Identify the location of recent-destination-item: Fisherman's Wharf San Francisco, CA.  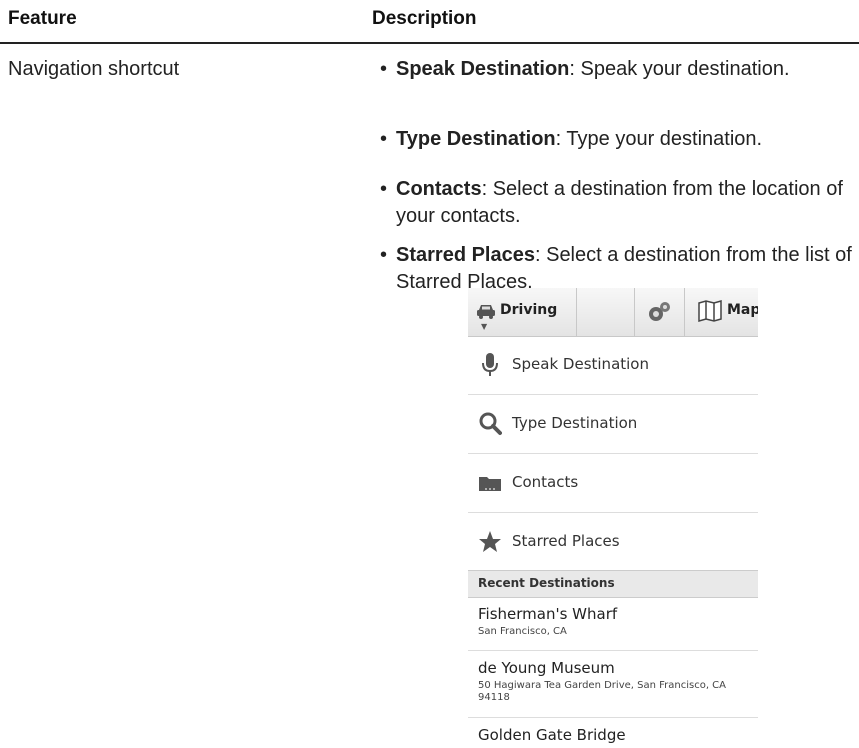
(613, 624).